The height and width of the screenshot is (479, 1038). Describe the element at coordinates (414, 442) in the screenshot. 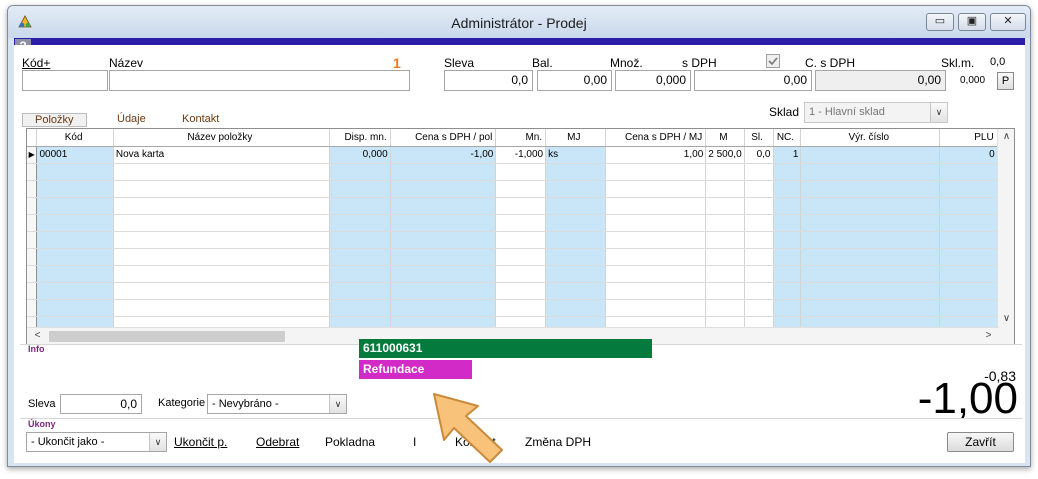

I see `i-button: I` at that location.